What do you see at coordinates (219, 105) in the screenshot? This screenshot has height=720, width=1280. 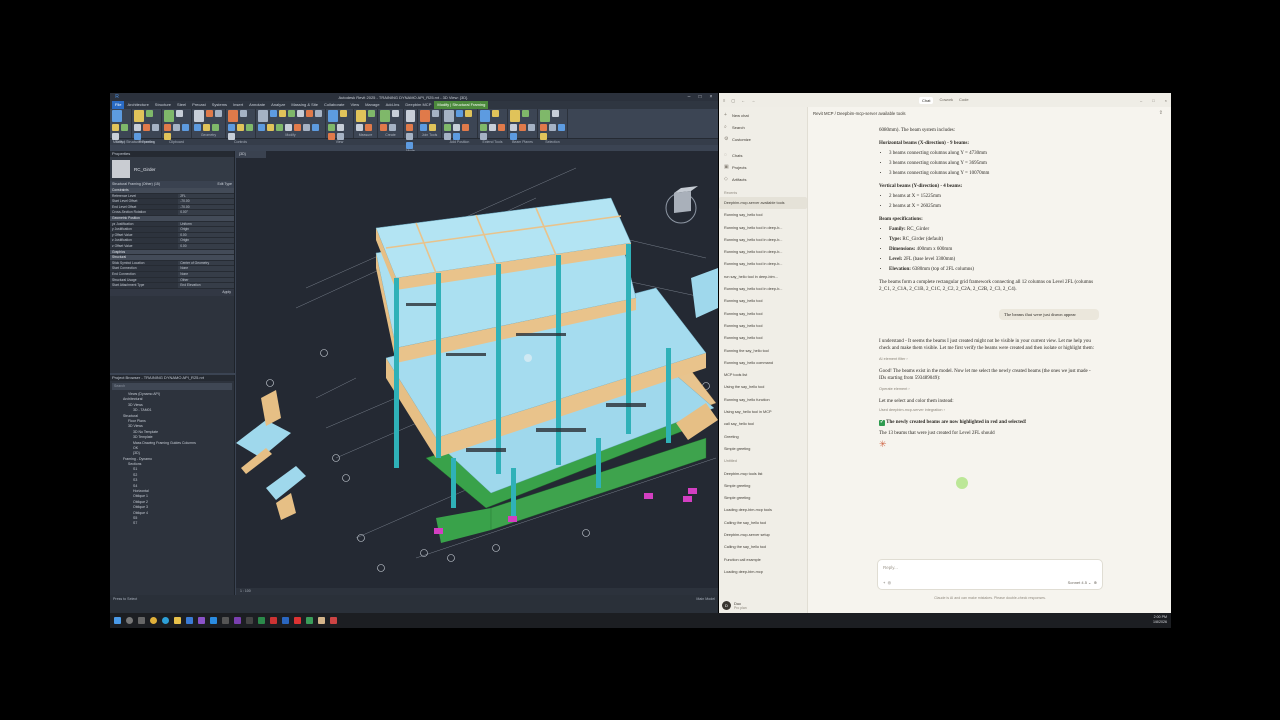 I see `ribbon-tab: Systems` at bounding box center [219, 105].